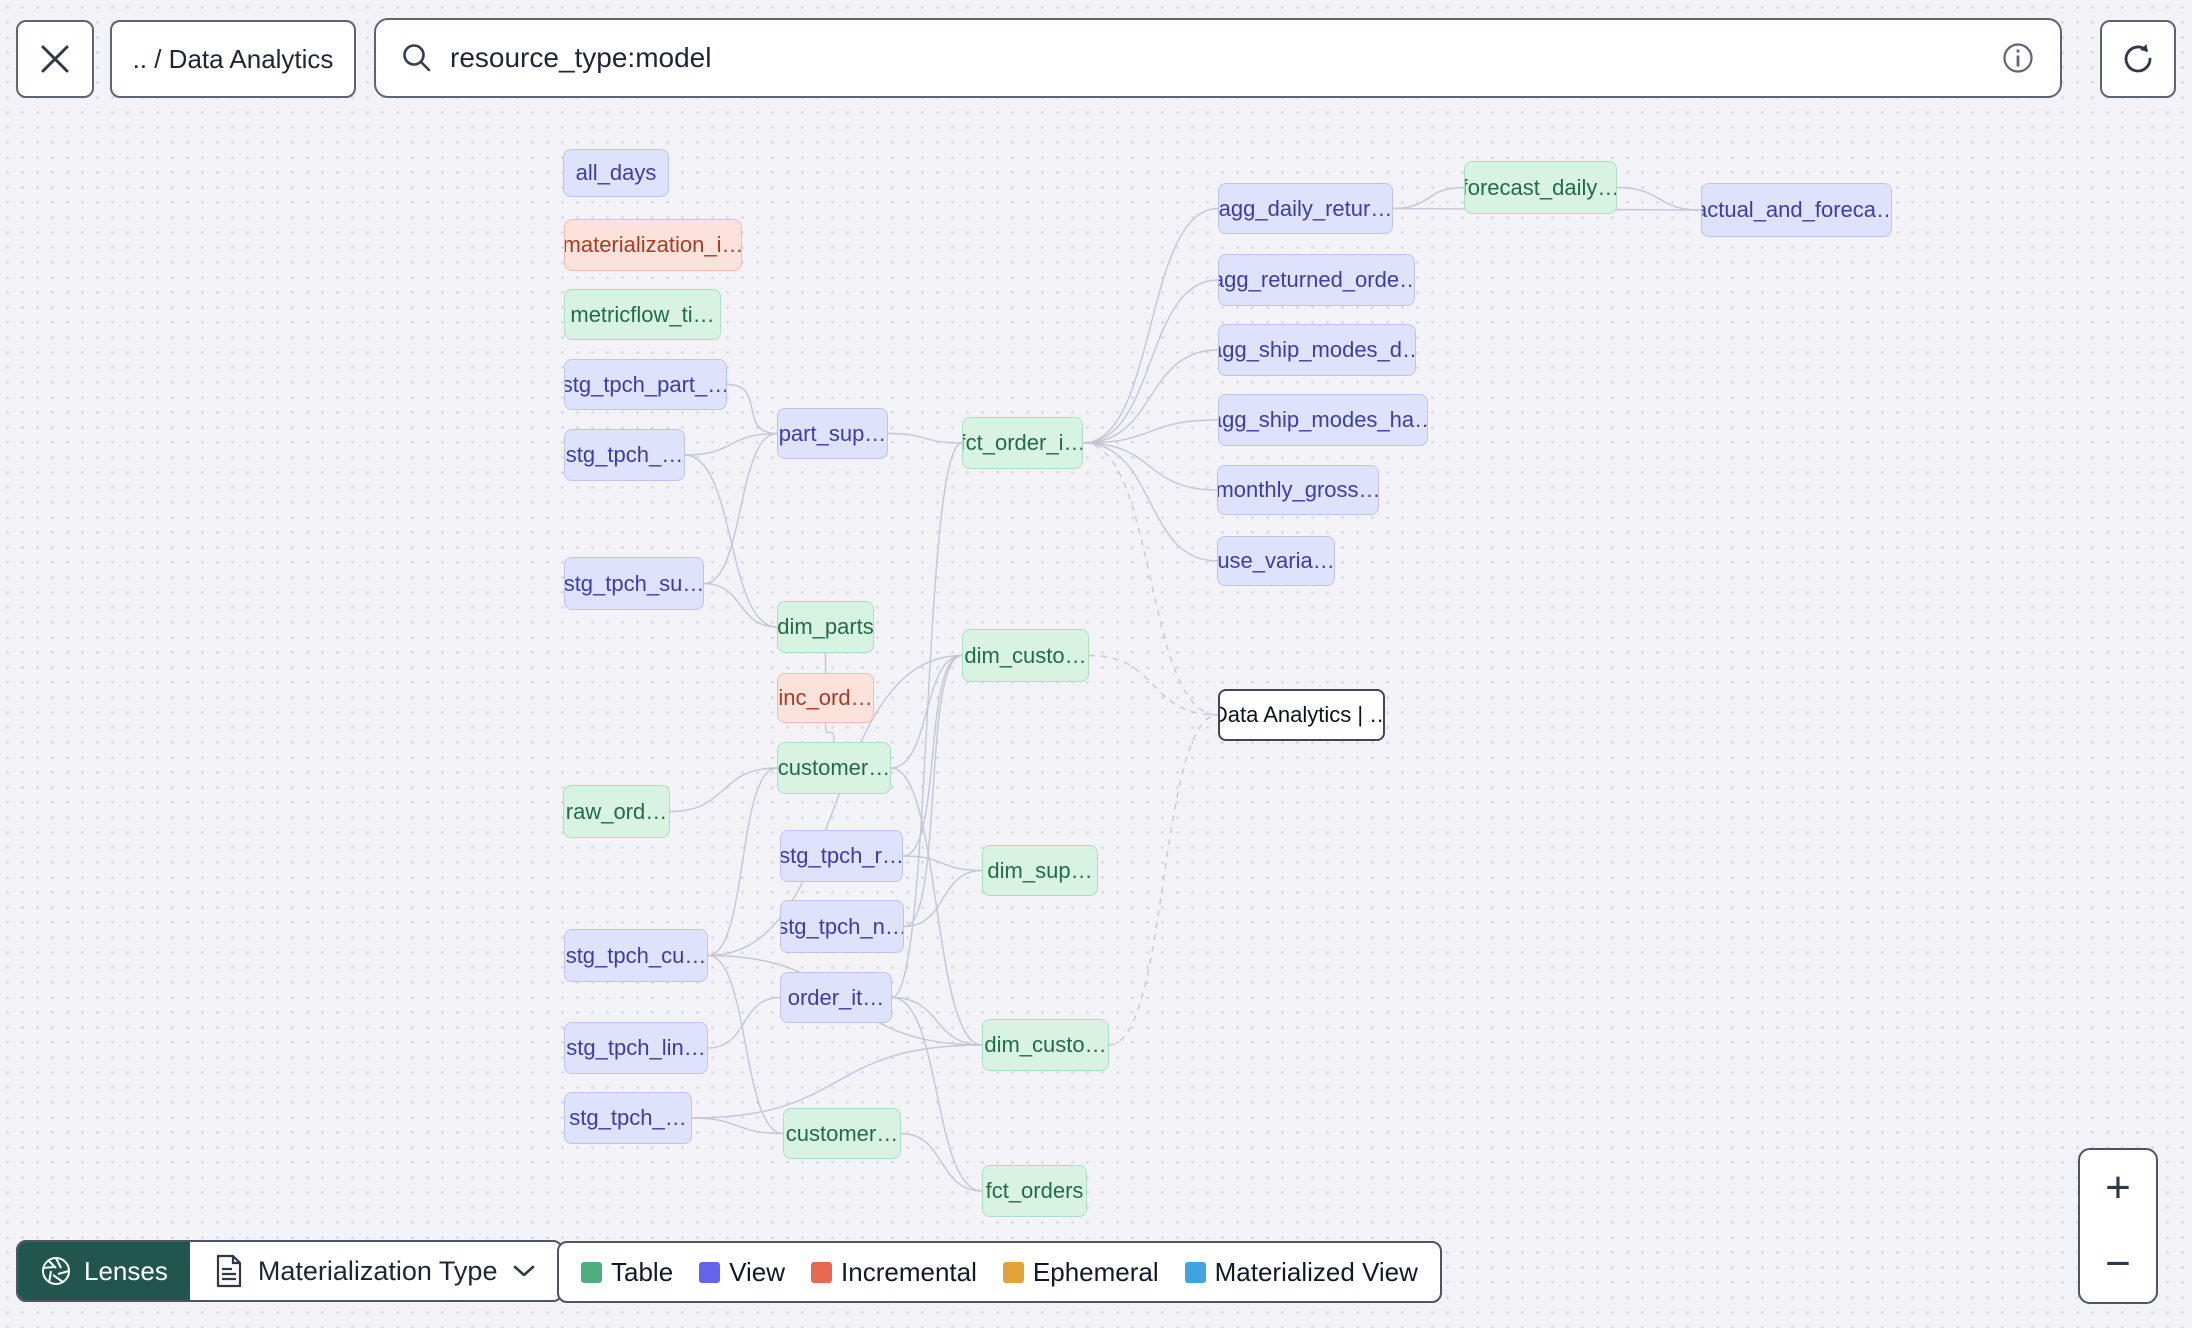 The image size is (2192, 1328). What do you see at coordinates (2018, 58) in the screenshot?
I see `info-icon` at bounding box center [2018, 58].